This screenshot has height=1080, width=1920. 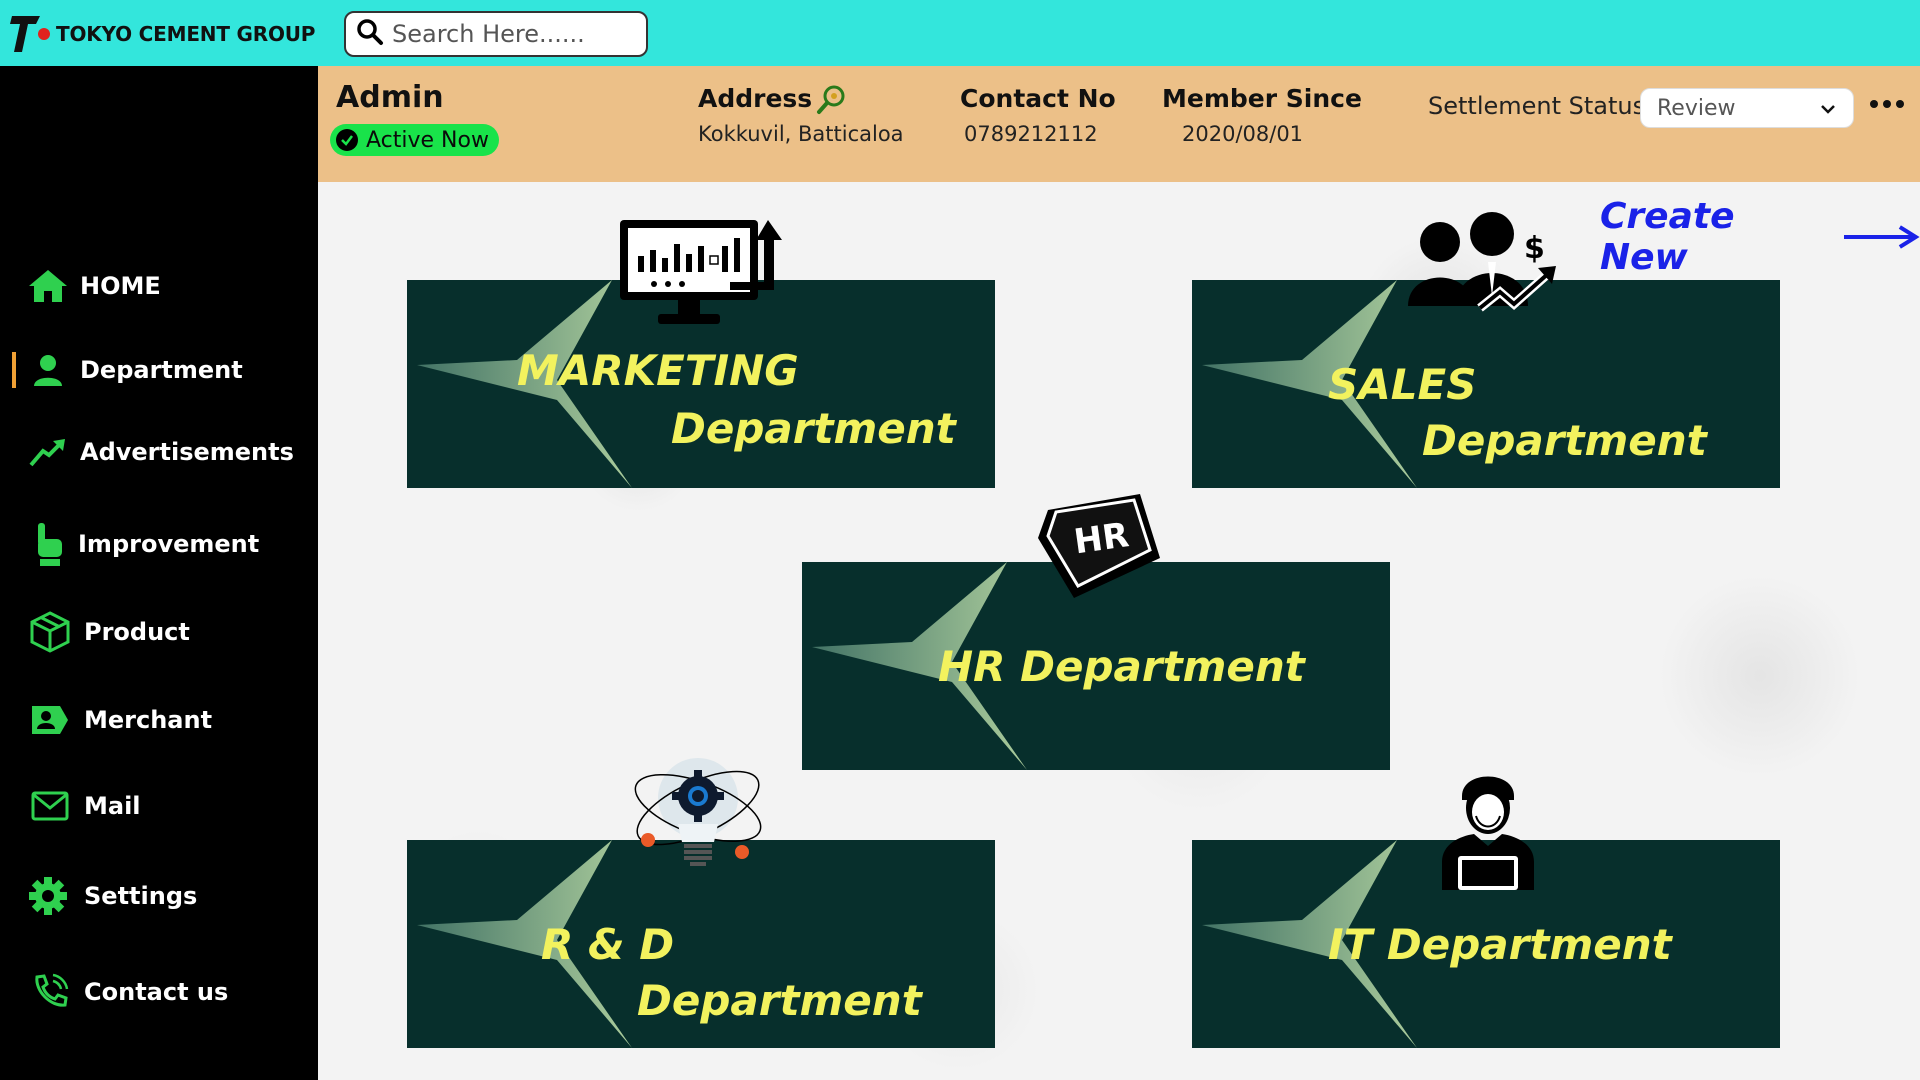 What do you see at coordinates (1667, 237) in the screenshot?
I see `create-new-label: Create New` at bounding box center [1667, 237].